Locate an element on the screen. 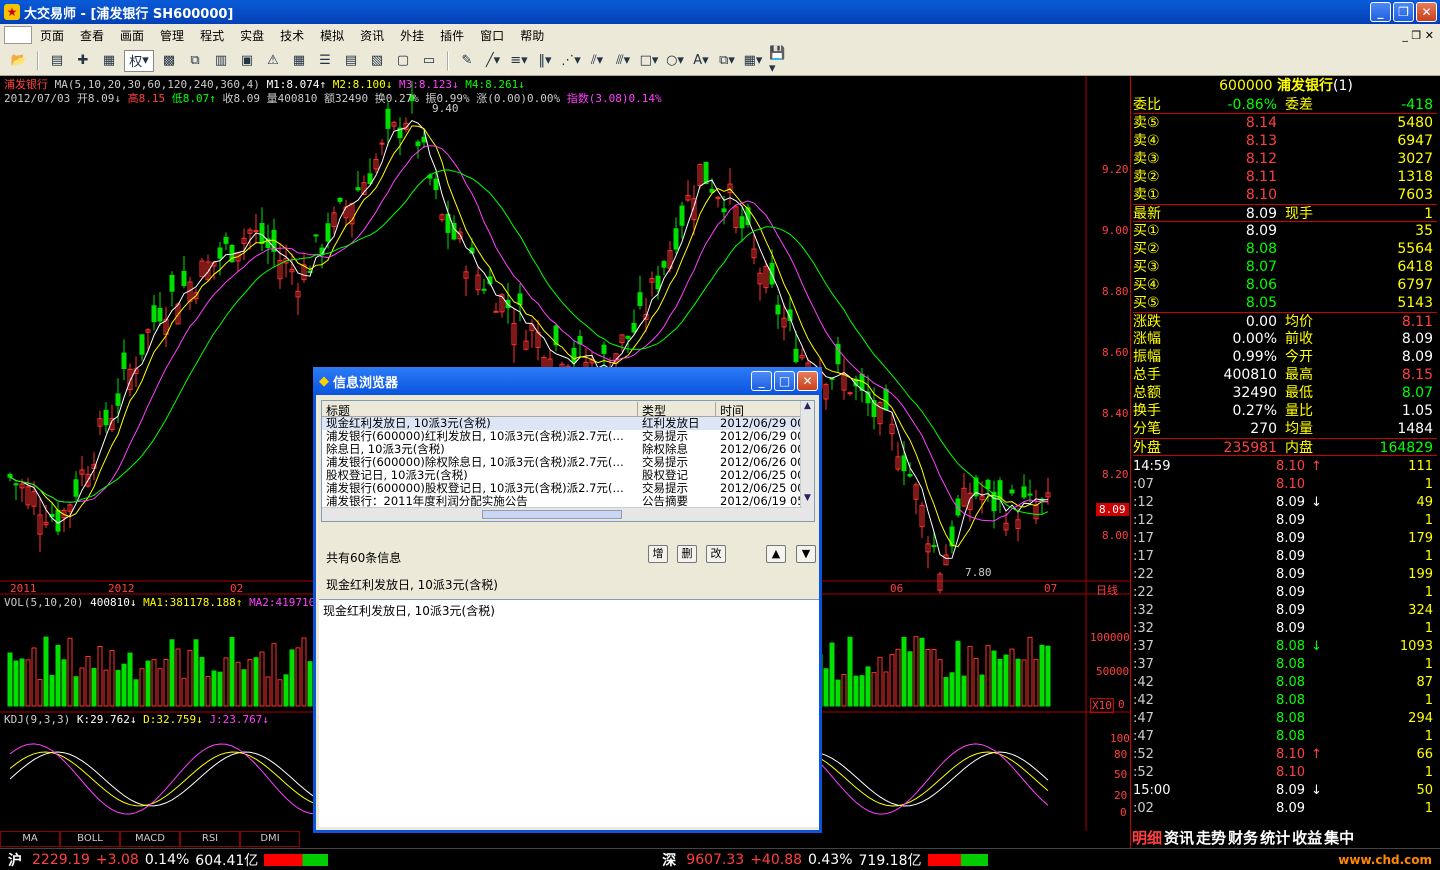  tab-trend: 走势 is located at coordinates (1211, 837).